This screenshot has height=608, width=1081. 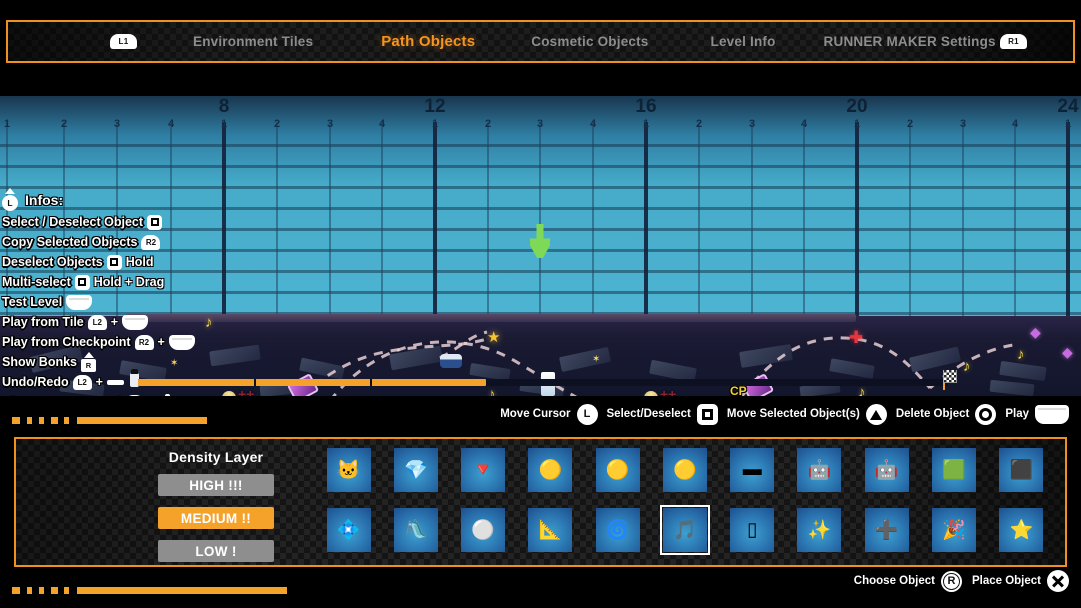 I want to click on control-play-label: Play, so click(x=1017, y=414).